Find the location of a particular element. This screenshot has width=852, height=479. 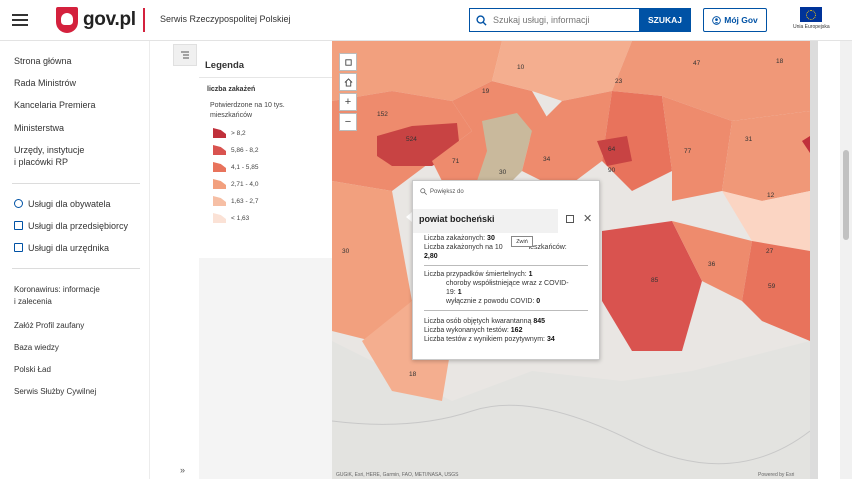

popup-positive-tests: Liczba testów z wynikiem pozytywnym: 34 is located at coordinates (489, 339).